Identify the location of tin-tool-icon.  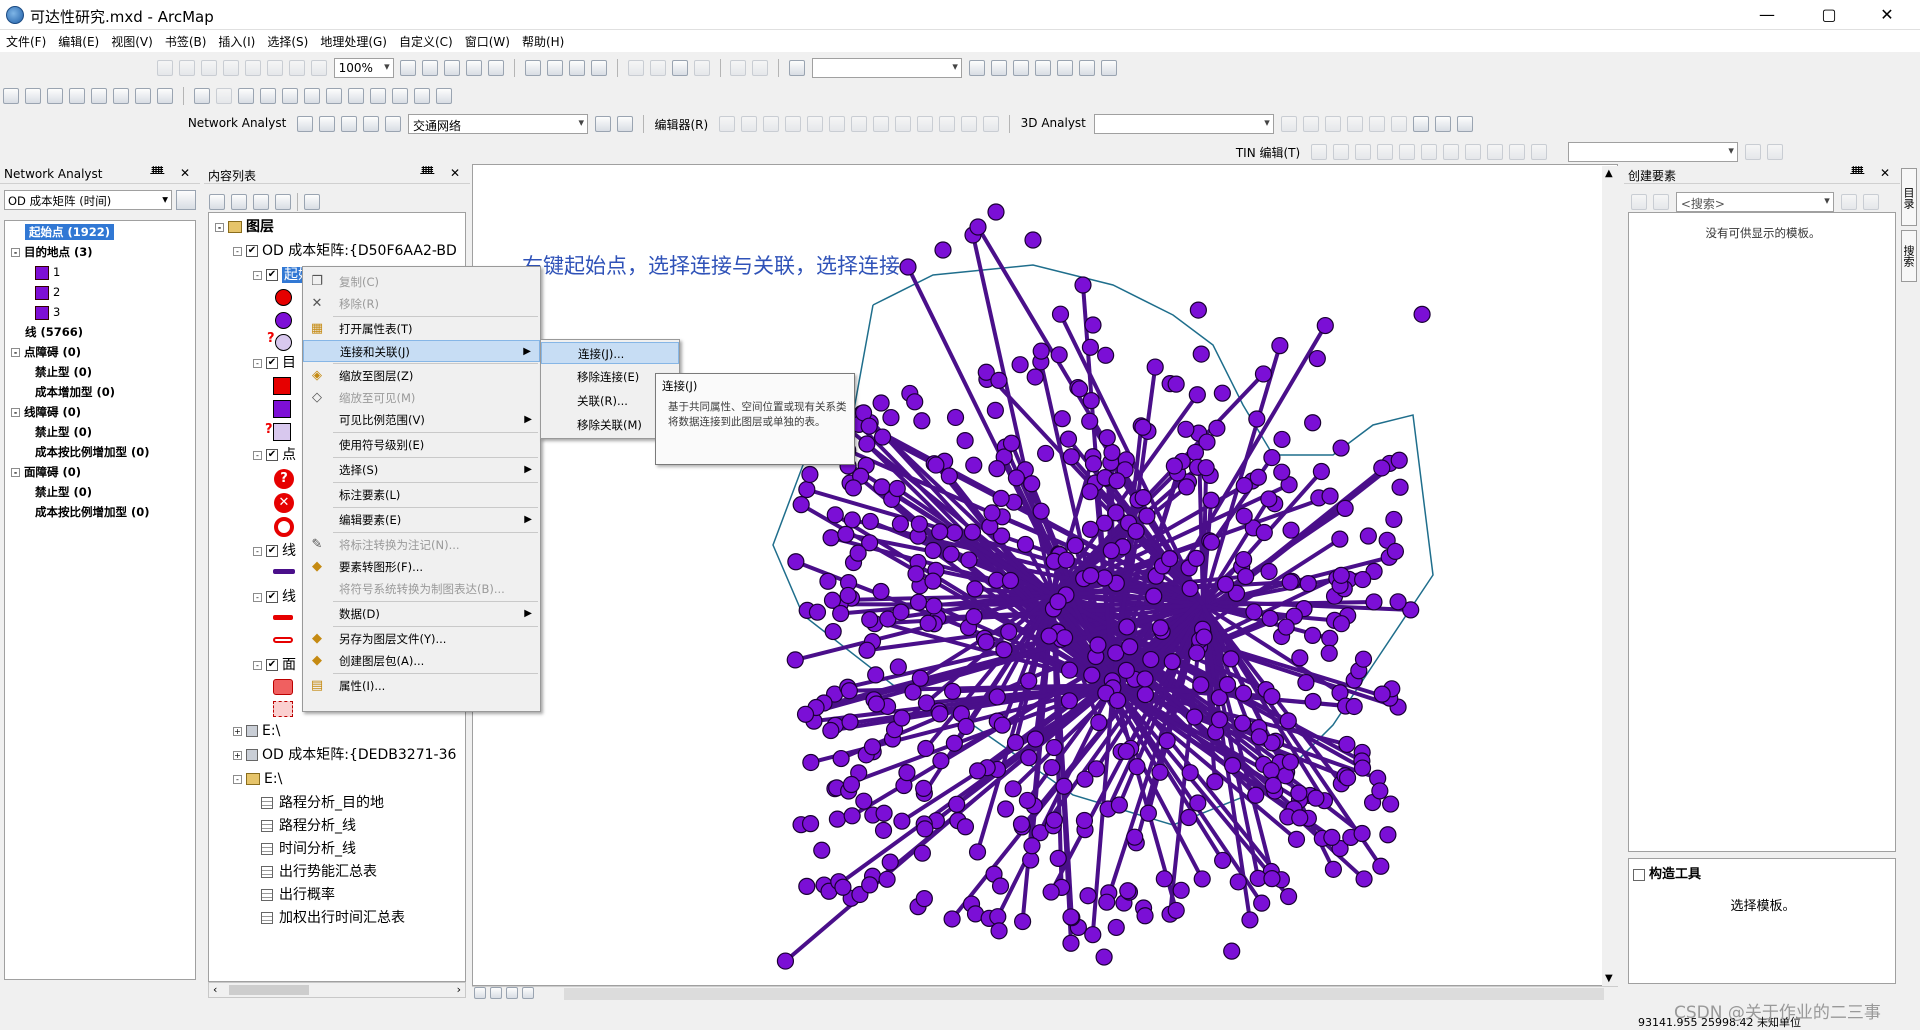
(1341, 152).